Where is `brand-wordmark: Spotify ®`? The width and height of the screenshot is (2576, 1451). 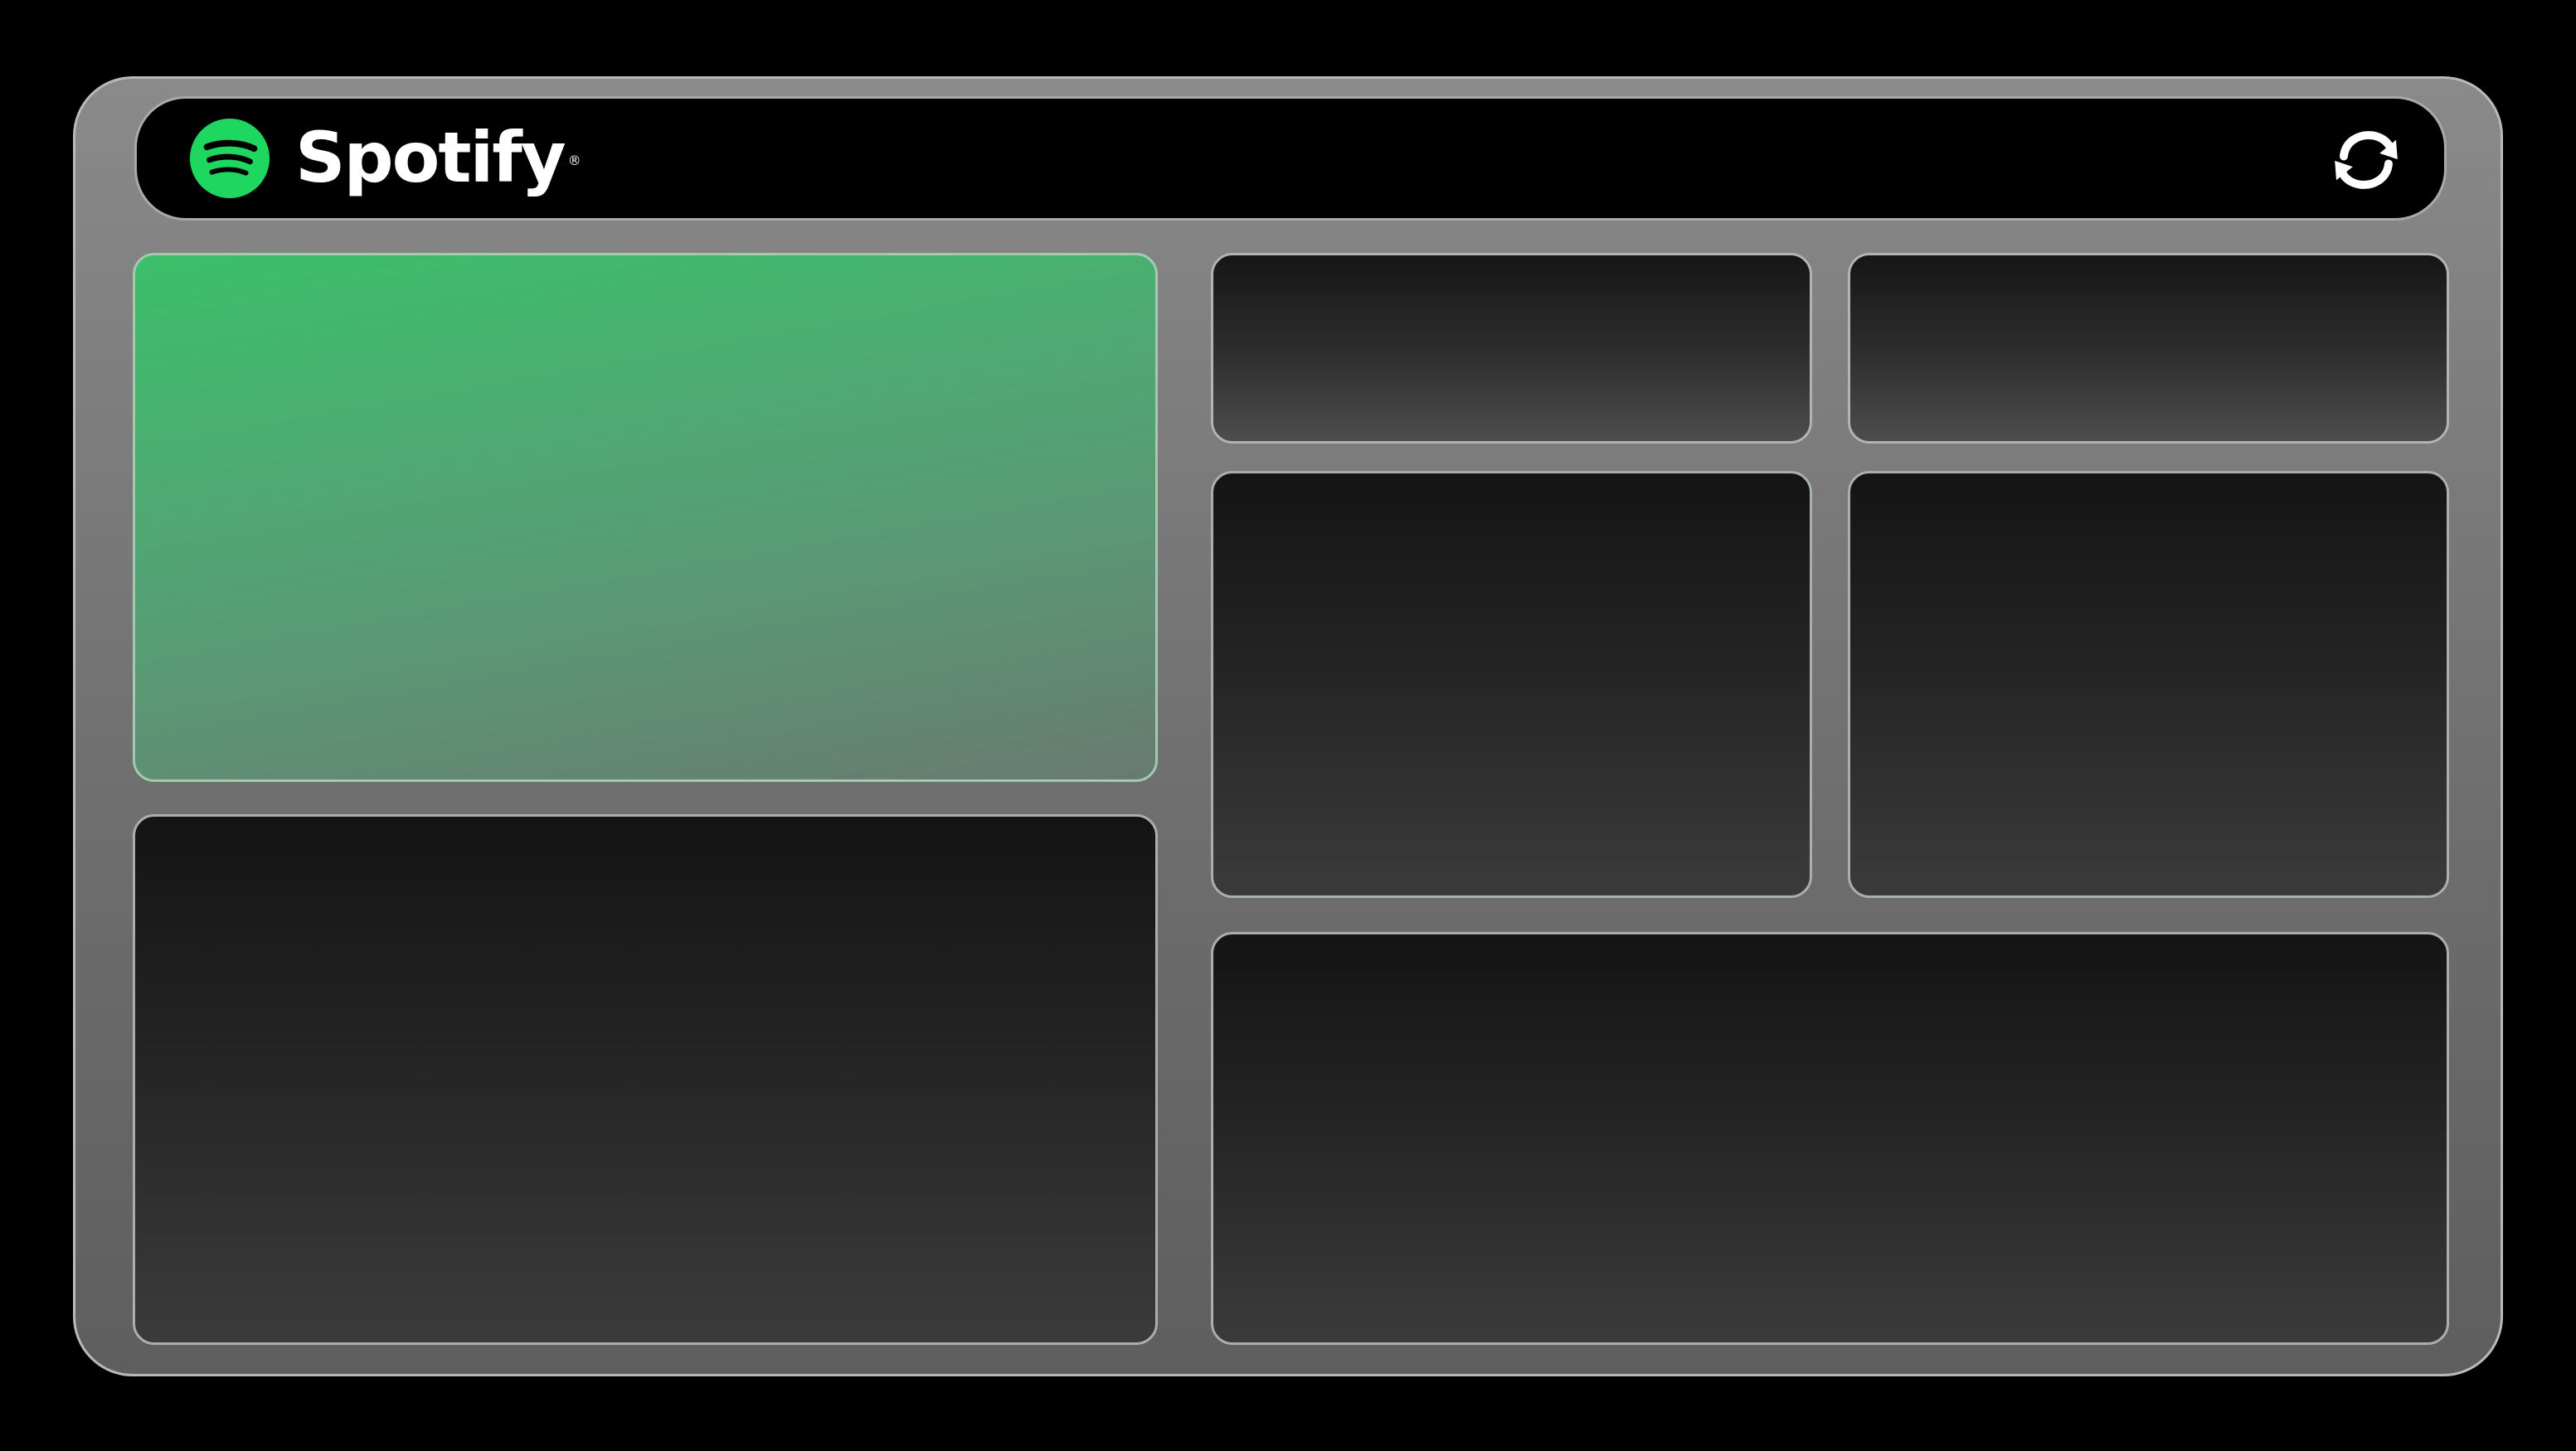
brand-wordmark: Spotify ® is located at coordinates (438, 157).